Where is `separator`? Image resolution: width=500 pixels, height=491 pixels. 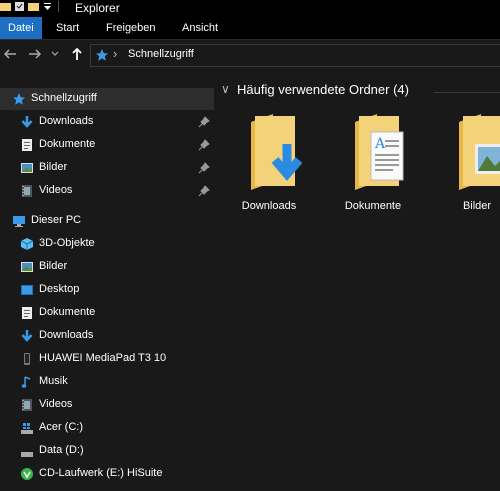
separator is located at coordinates (58, 6).